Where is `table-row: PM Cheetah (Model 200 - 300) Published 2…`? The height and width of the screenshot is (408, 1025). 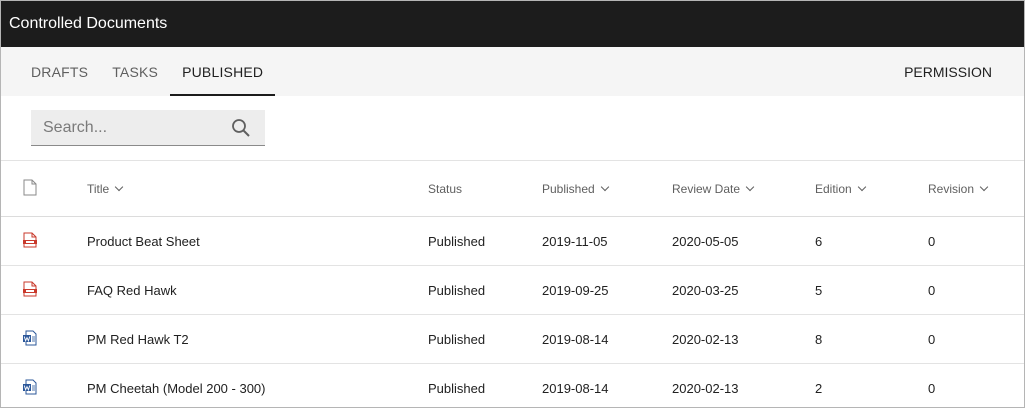 table-row: PM Cheetah (Model 200 - 300) Published 2… is located at coordinates (512, 385).